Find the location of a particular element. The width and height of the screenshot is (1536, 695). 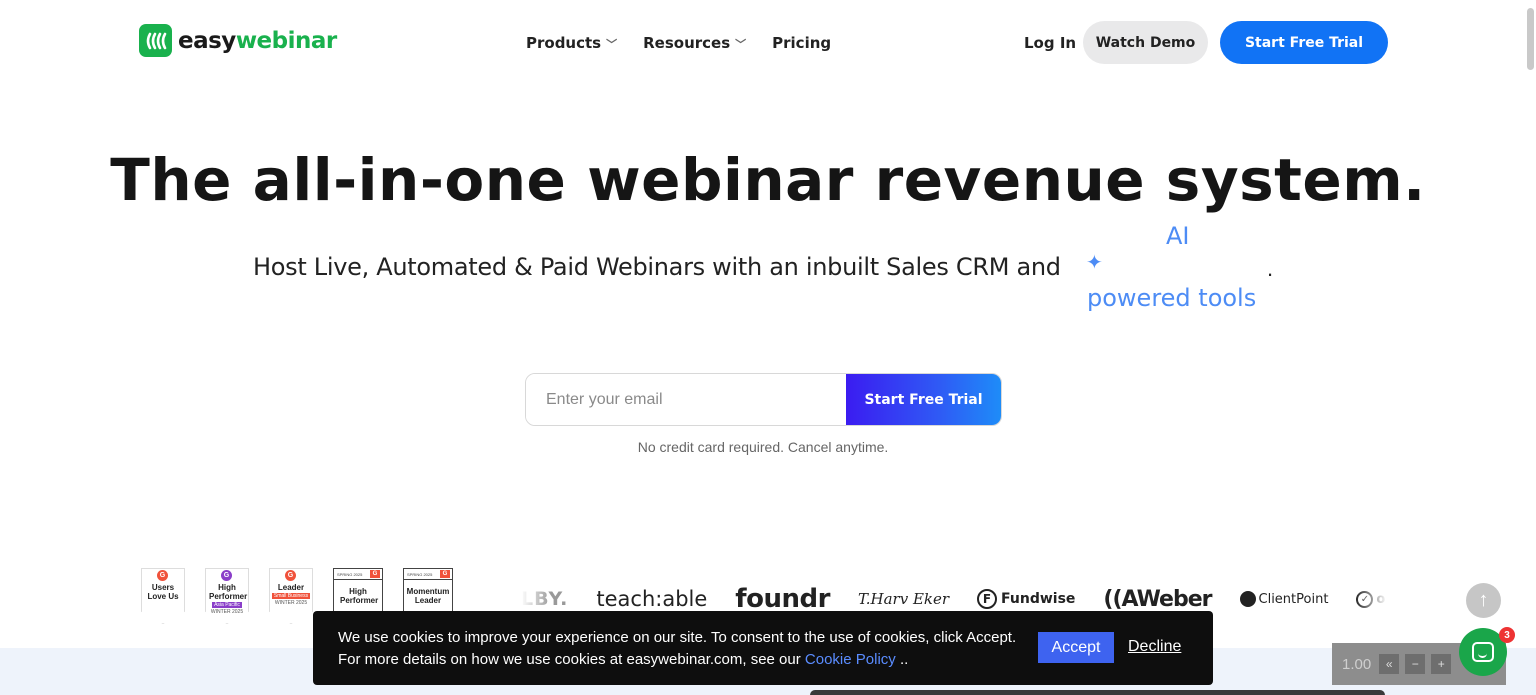

cookie-accept-button: Accept is located at coordinates (1076, 647).